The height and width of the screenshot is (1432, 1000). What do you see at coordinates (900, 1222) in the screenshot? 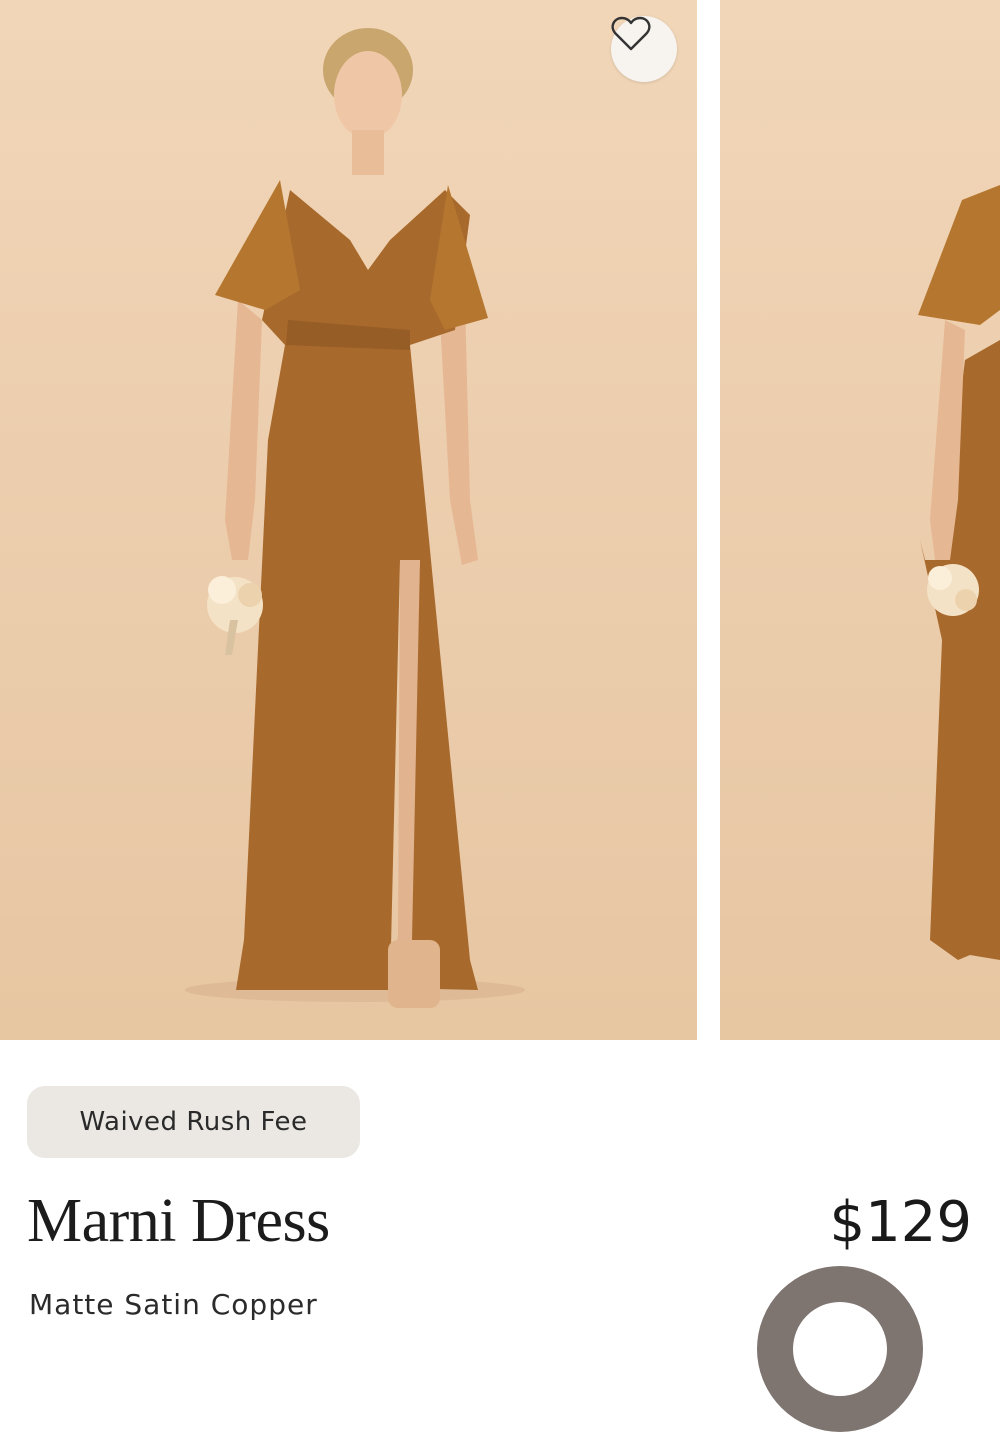
I see `product-price: $129` at bounding box center [900, 1222].